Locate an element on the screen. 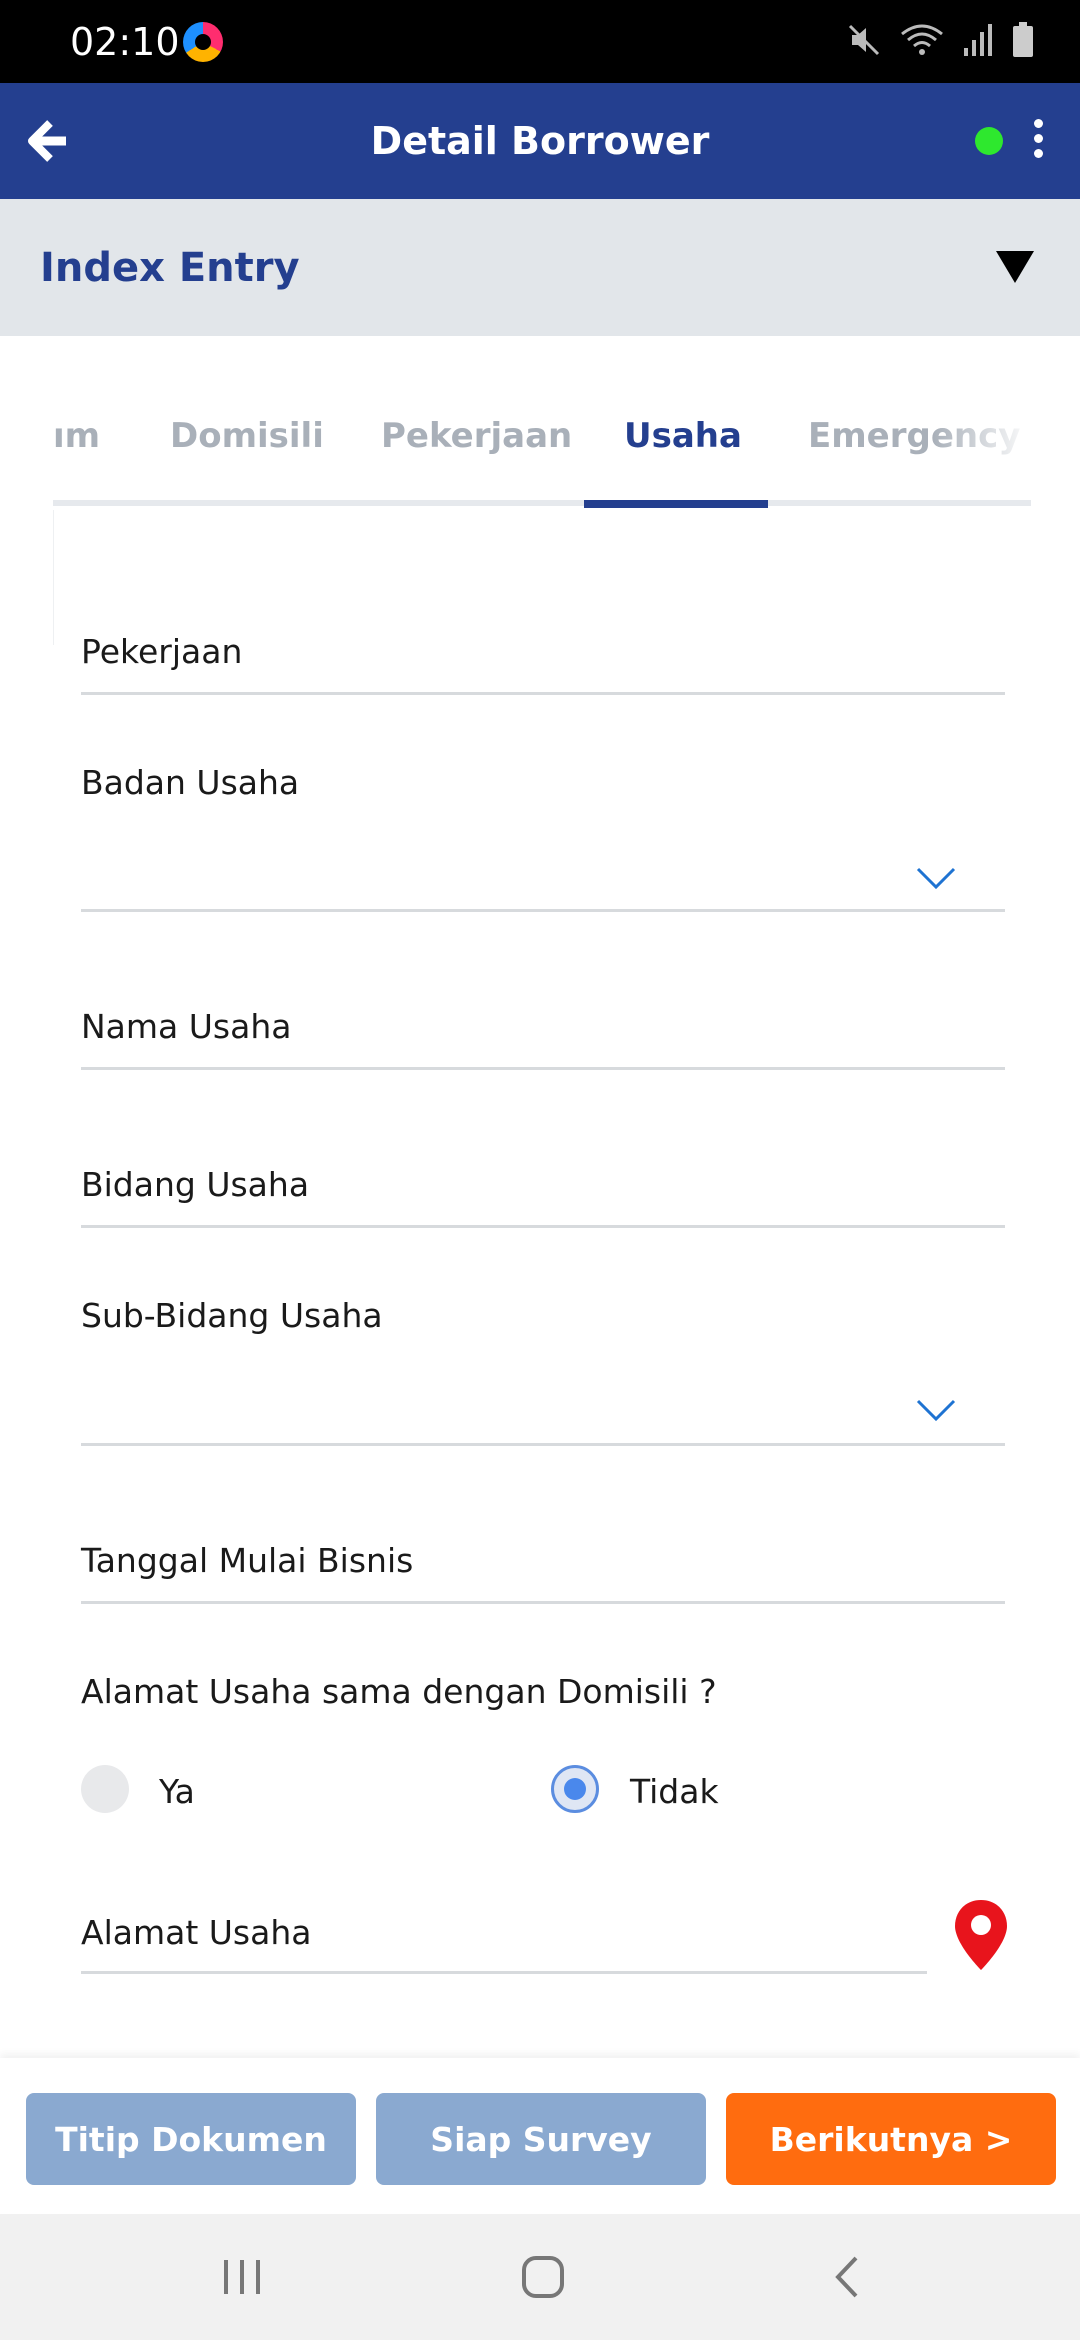  collapse-caret-icon is located at coordinates (1015, 267).